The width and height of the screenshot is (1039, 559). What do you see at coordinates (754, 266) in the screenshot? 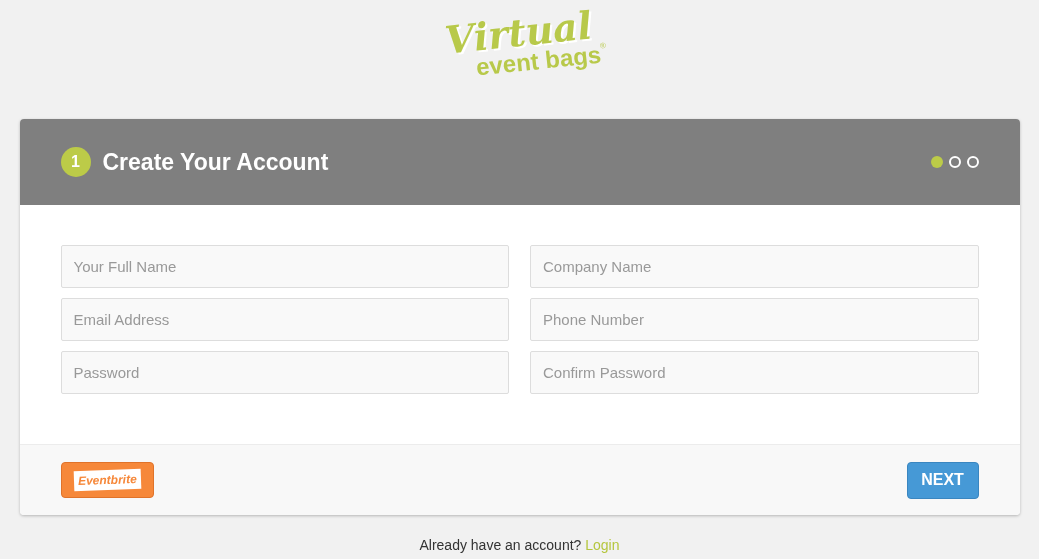
I see `text-field: Company Name` at bounding box center [754, 266].